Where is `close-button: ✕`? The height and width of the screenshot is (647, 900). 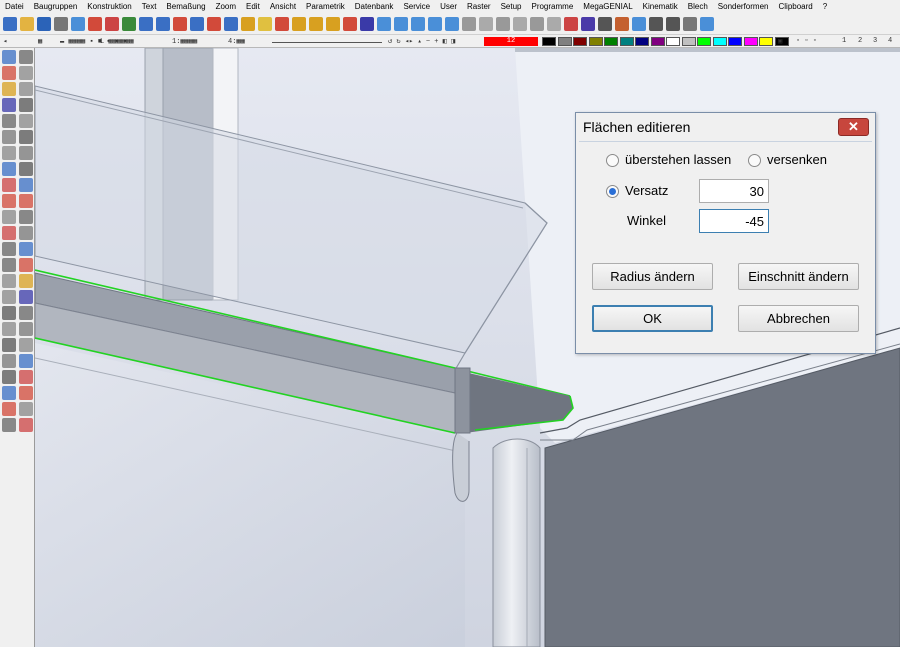
close-button: ✕ is located at coordinates (853, 127).